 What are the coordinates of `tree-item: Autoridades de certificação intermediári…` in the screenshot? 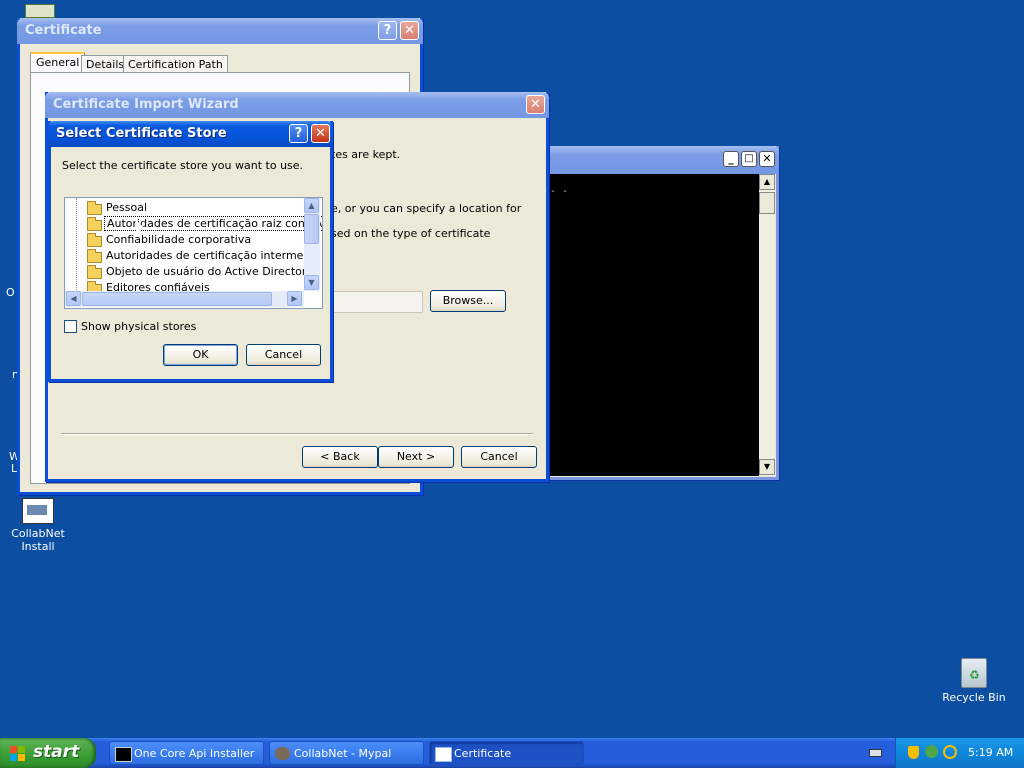 It's located at (205, 255).